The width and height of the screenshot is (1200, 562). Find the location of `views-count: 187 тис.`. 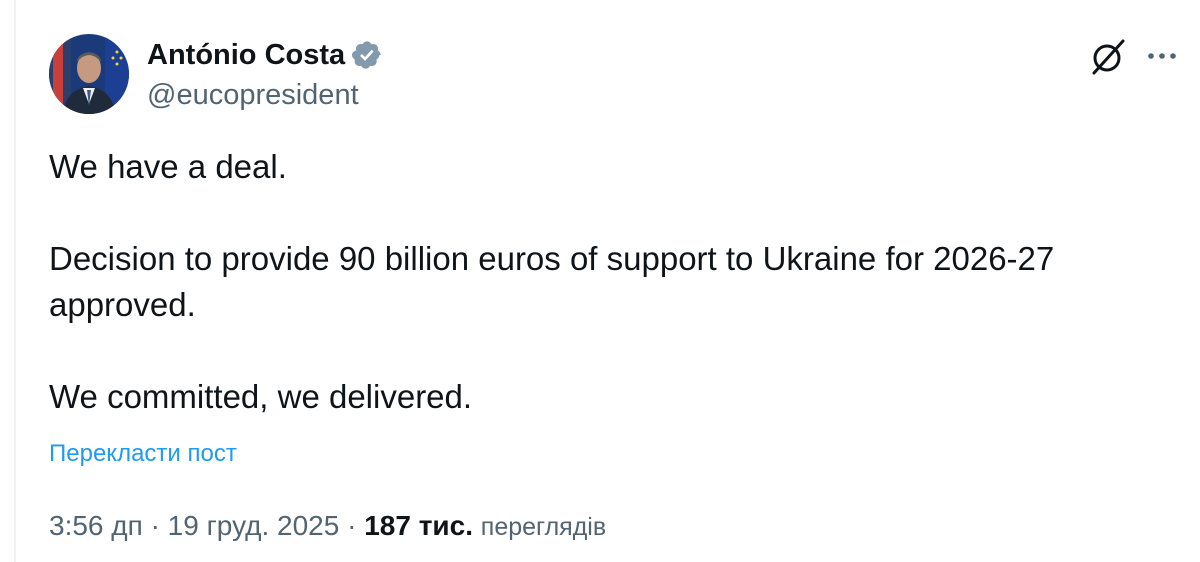

views-count: 187 тис. is located at coordinates (418, 525).